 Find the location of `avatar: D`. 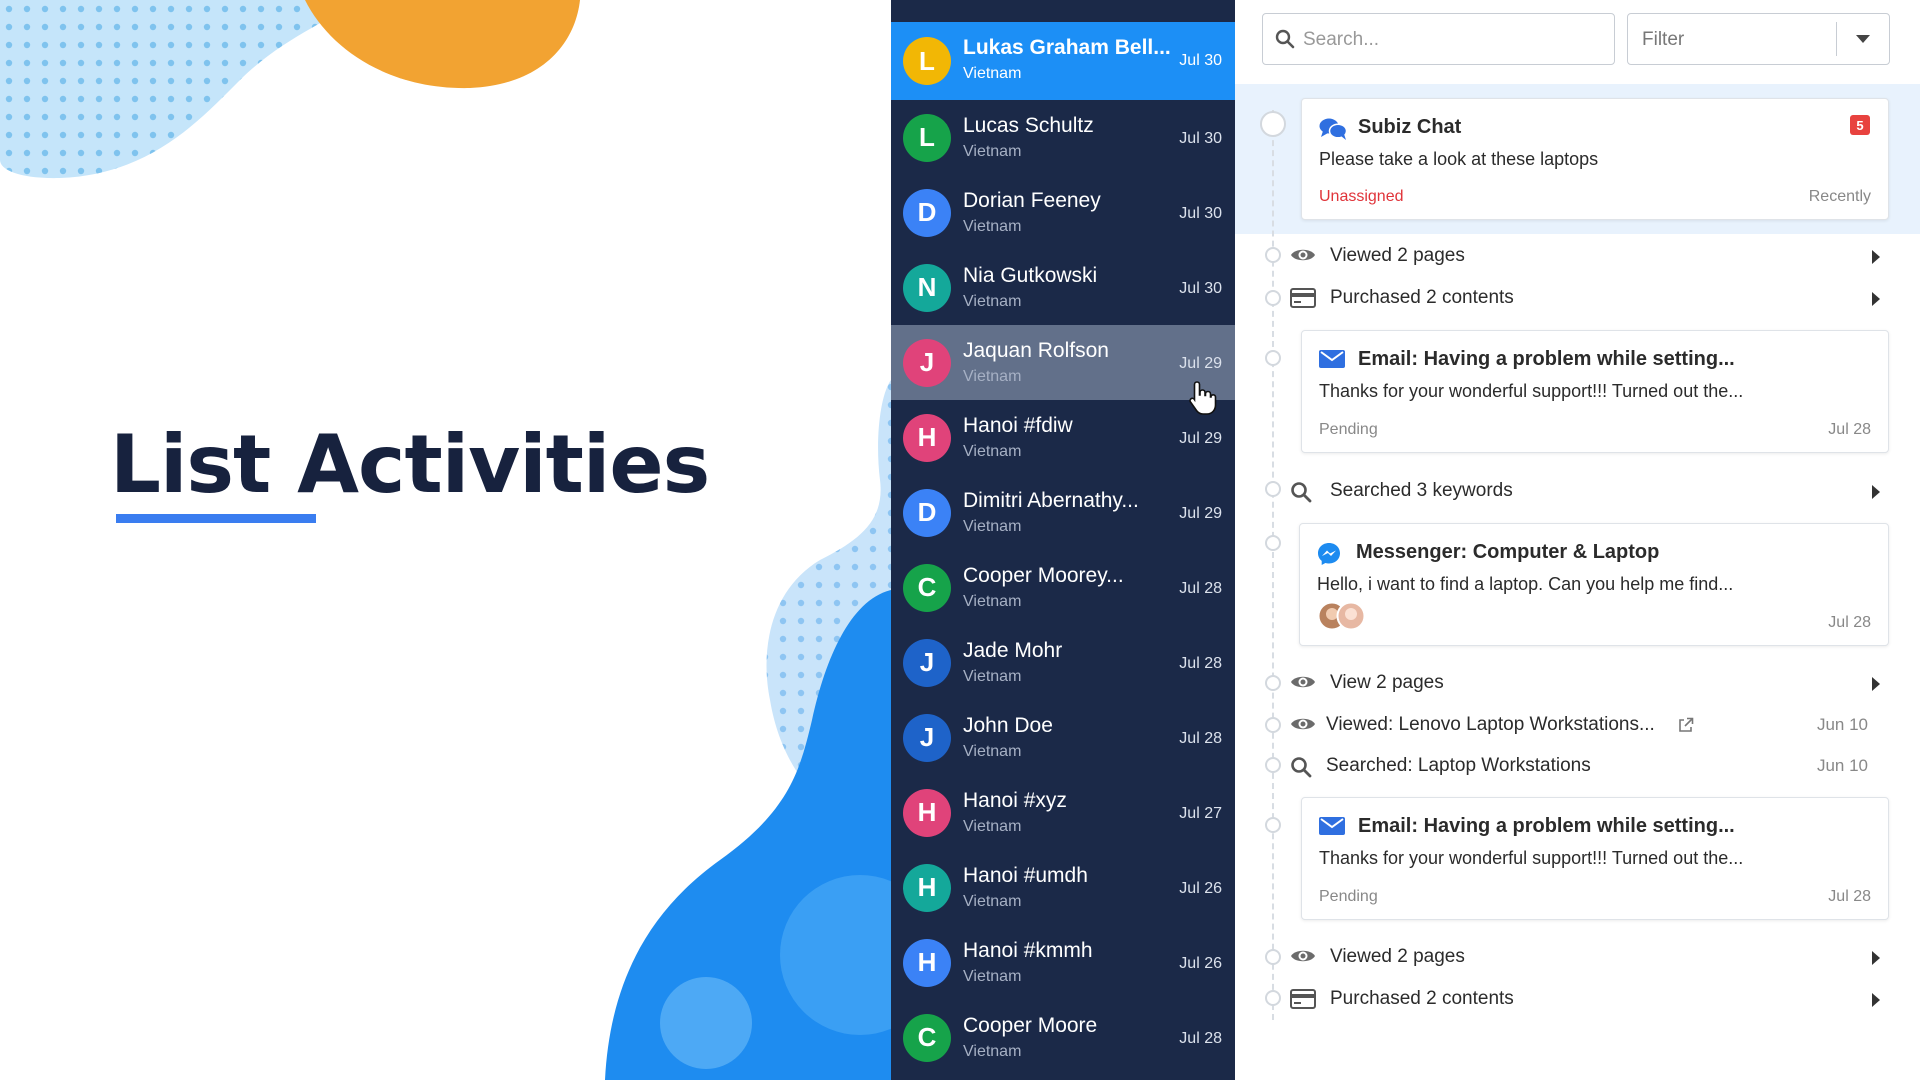

avatar: D is located at coordinates (927, 212).